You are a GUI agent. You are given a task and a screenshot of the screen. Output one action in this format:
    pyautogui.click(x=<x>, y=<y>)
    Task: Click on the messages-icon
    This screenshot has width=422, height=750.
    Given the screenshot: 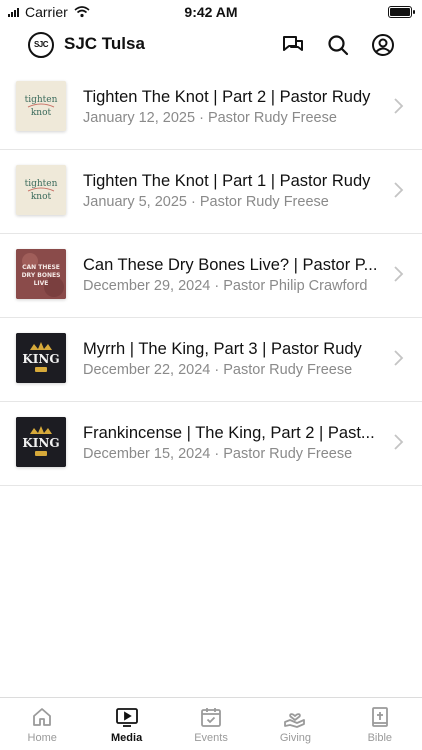 What is the action you would take?
    pyautogui.click(x=293, y=45)
    